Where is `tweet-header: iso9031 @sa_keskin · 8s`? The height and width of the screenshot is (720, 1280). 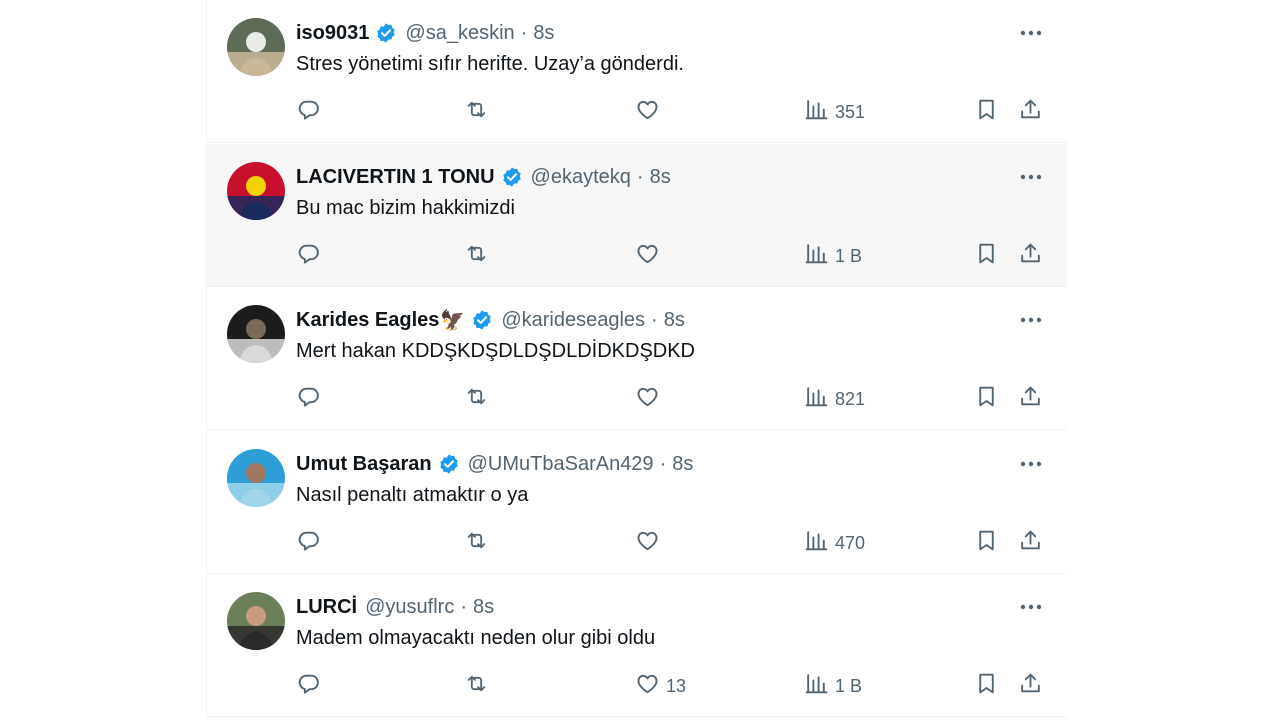 tweet-header: iso9031 @sa_keskin · 8s is located at coordinates (425, 33).